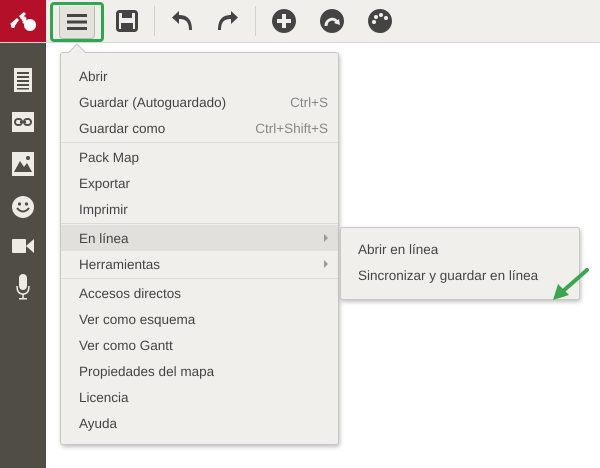 This screenshot has width=600, height=468. What do you see at coordinates (23, 122) in the screenshot?
I see `link-icon` at bounding box center [23, 122].